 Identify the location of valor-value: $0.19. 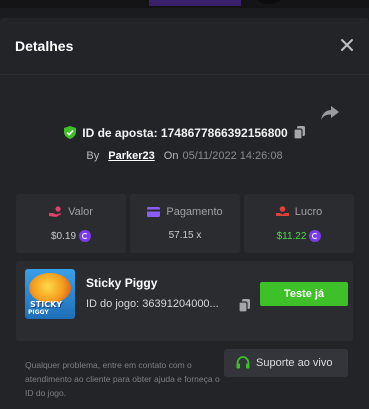
(63, 236).